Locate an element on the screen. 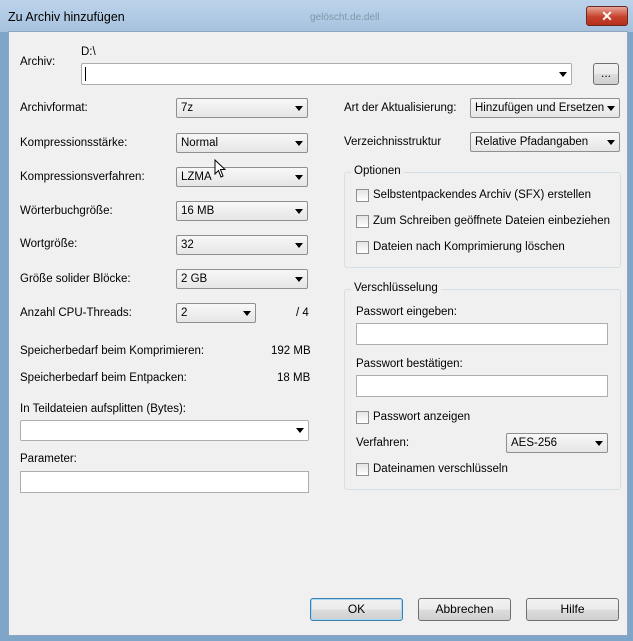 The width and height of the screenshot is (633, 641). method-select: LZMA is located at coordinates (242, 177).